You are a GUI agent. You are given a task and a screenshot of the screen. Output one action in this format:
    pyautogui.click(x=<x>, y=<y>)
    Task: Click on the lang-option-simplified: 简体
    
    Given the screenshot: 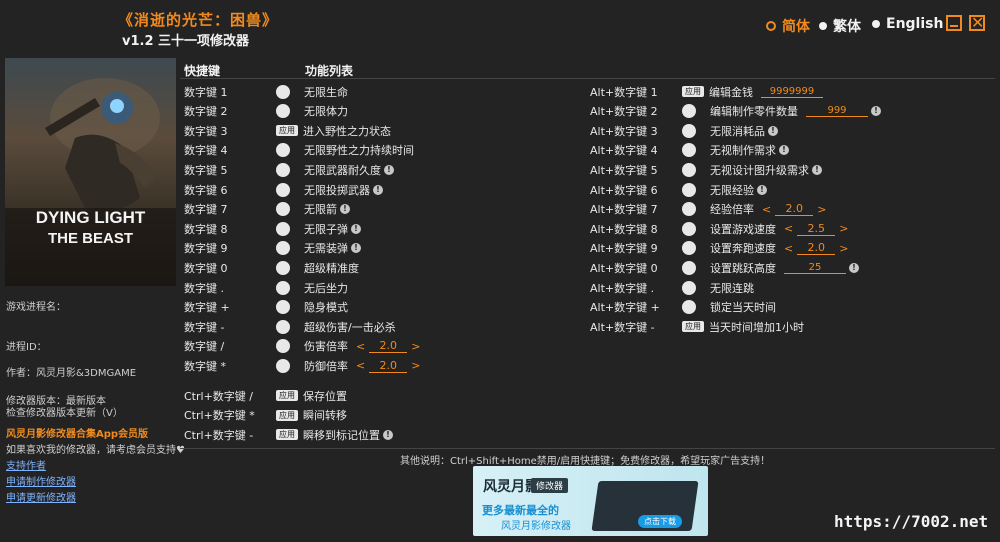 What is the action you would take?
    pyautogui.click(x=788, y=26)
    